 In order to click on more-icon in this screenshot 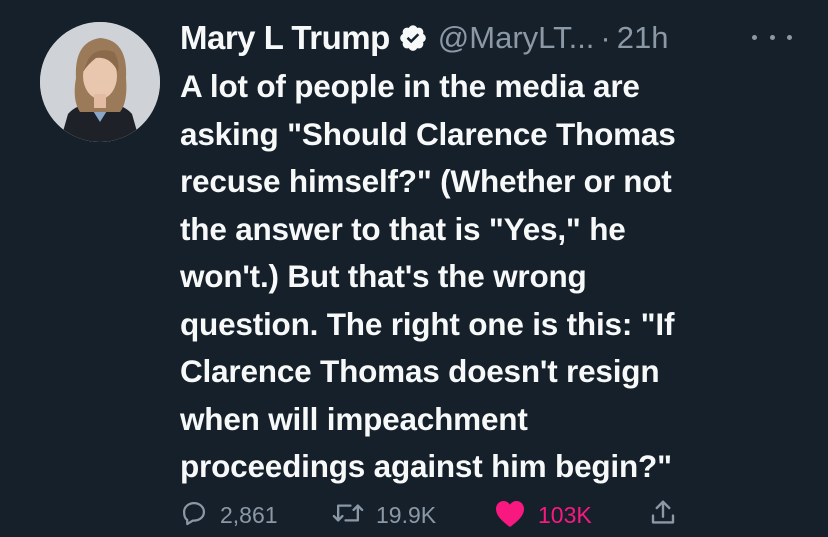, I will do `click(772, 37)`.